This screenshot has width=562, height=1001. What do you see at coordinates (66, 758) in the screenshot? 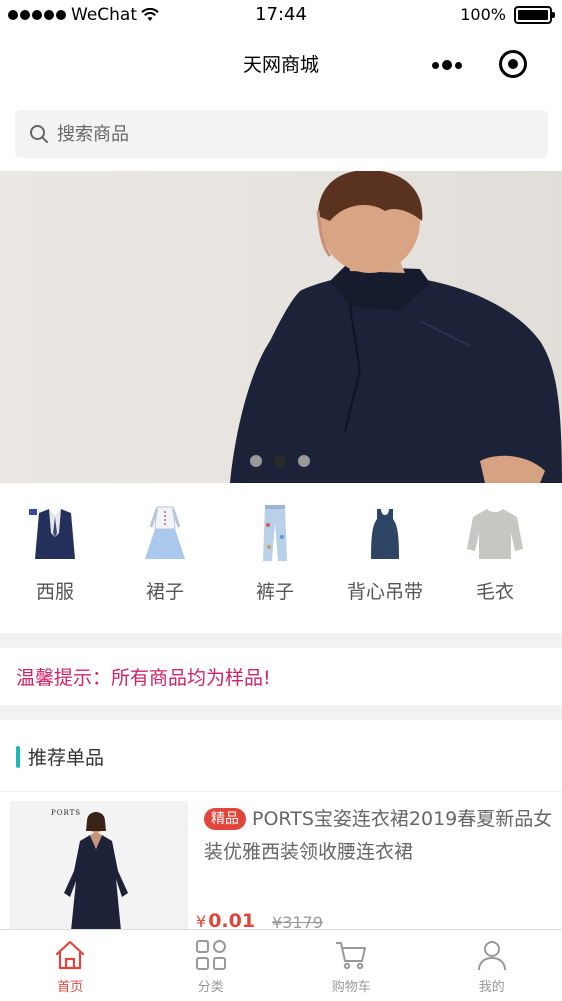
I see `section-title: 推荐单品` at bounding box center [66, 758].